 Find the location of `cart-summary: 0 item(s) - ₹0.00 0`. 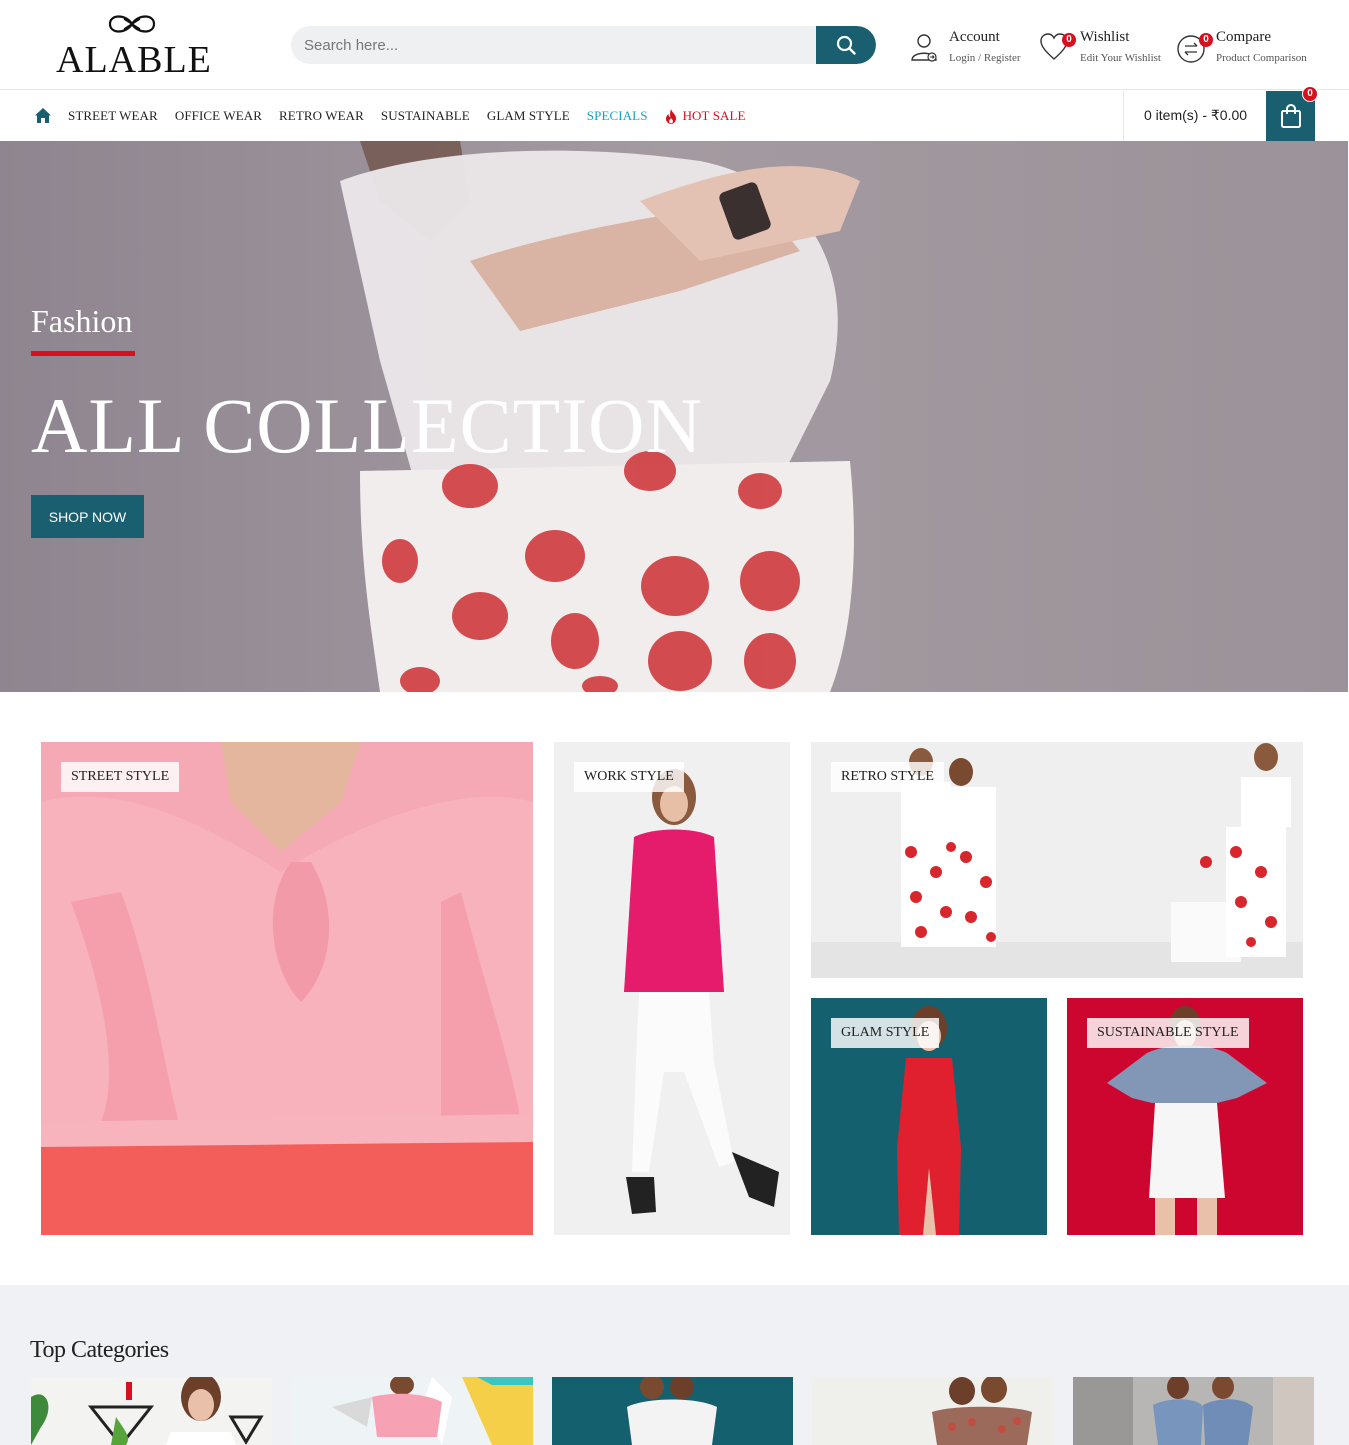

cart-summary: 0 item(s) - ₹0.00 0 is located at coordinates (1220, 113).